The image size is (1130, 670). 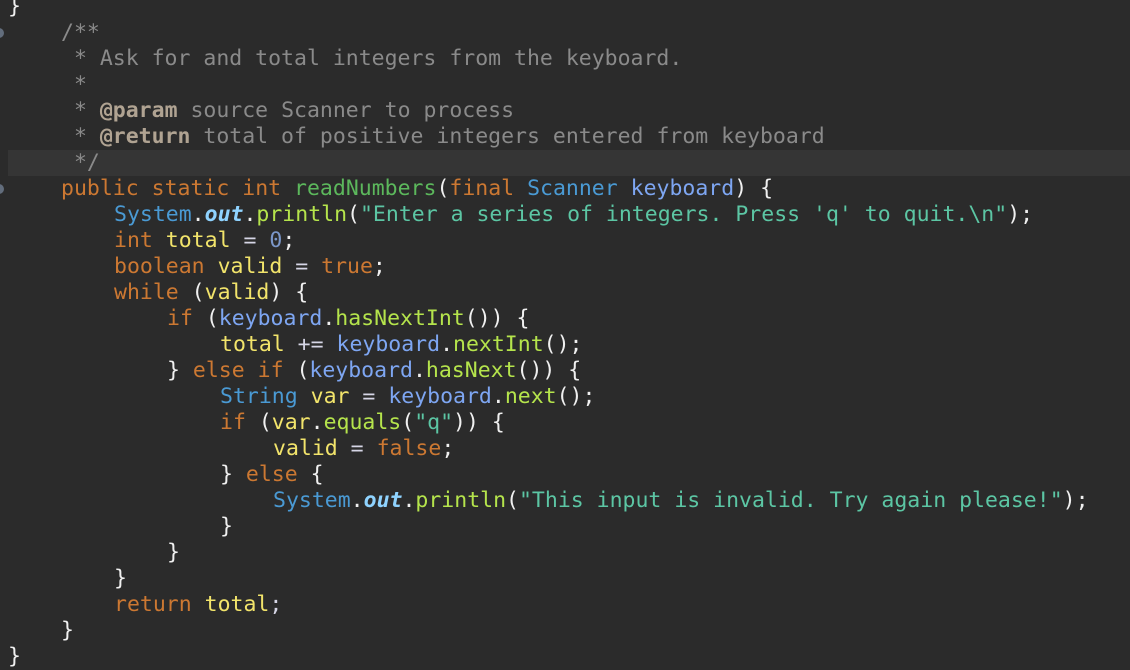 I want to click on code-line-content: *, so click(x=43, y=85).